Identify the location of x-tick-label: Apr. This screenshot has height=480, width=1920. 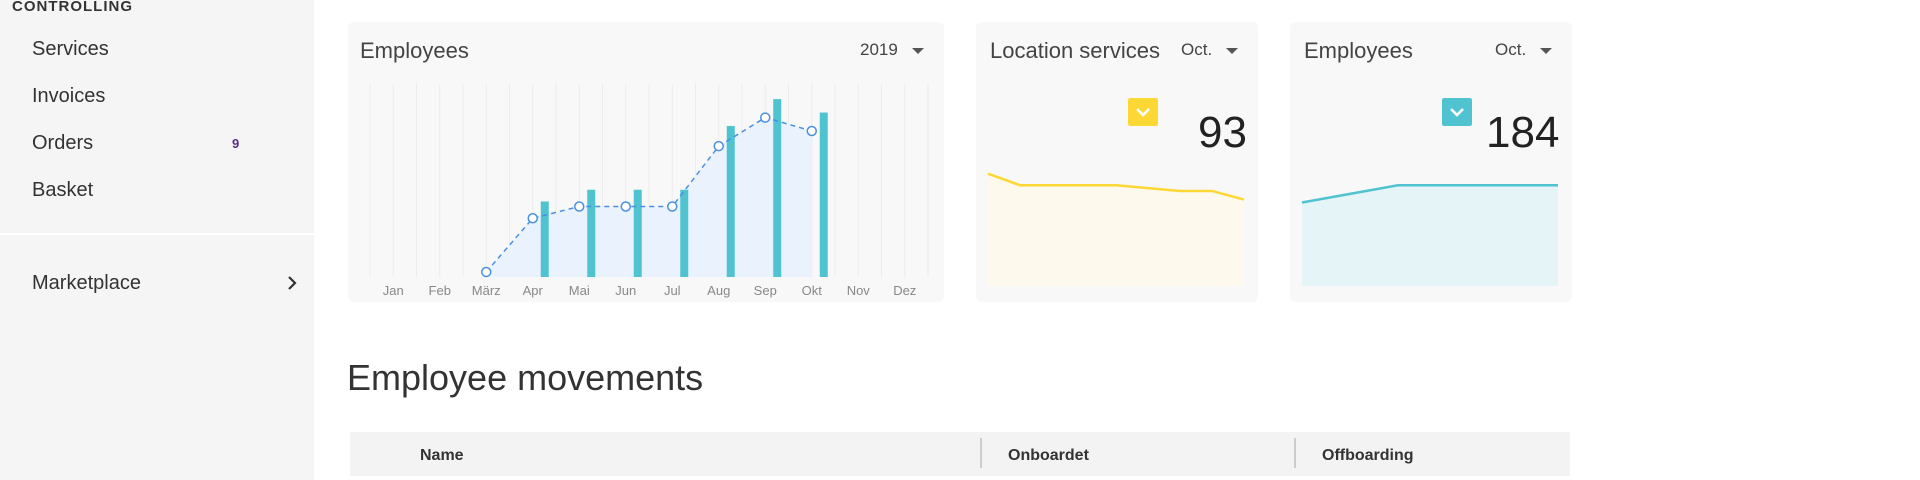
(533, 290).